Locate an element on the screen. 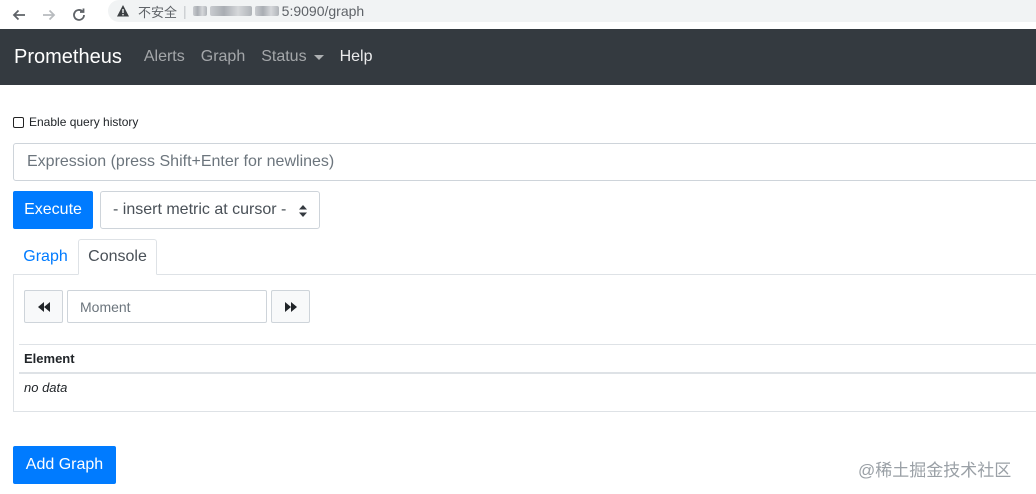  nav-status-dropdown: Status is located at coordinates (292, 57).